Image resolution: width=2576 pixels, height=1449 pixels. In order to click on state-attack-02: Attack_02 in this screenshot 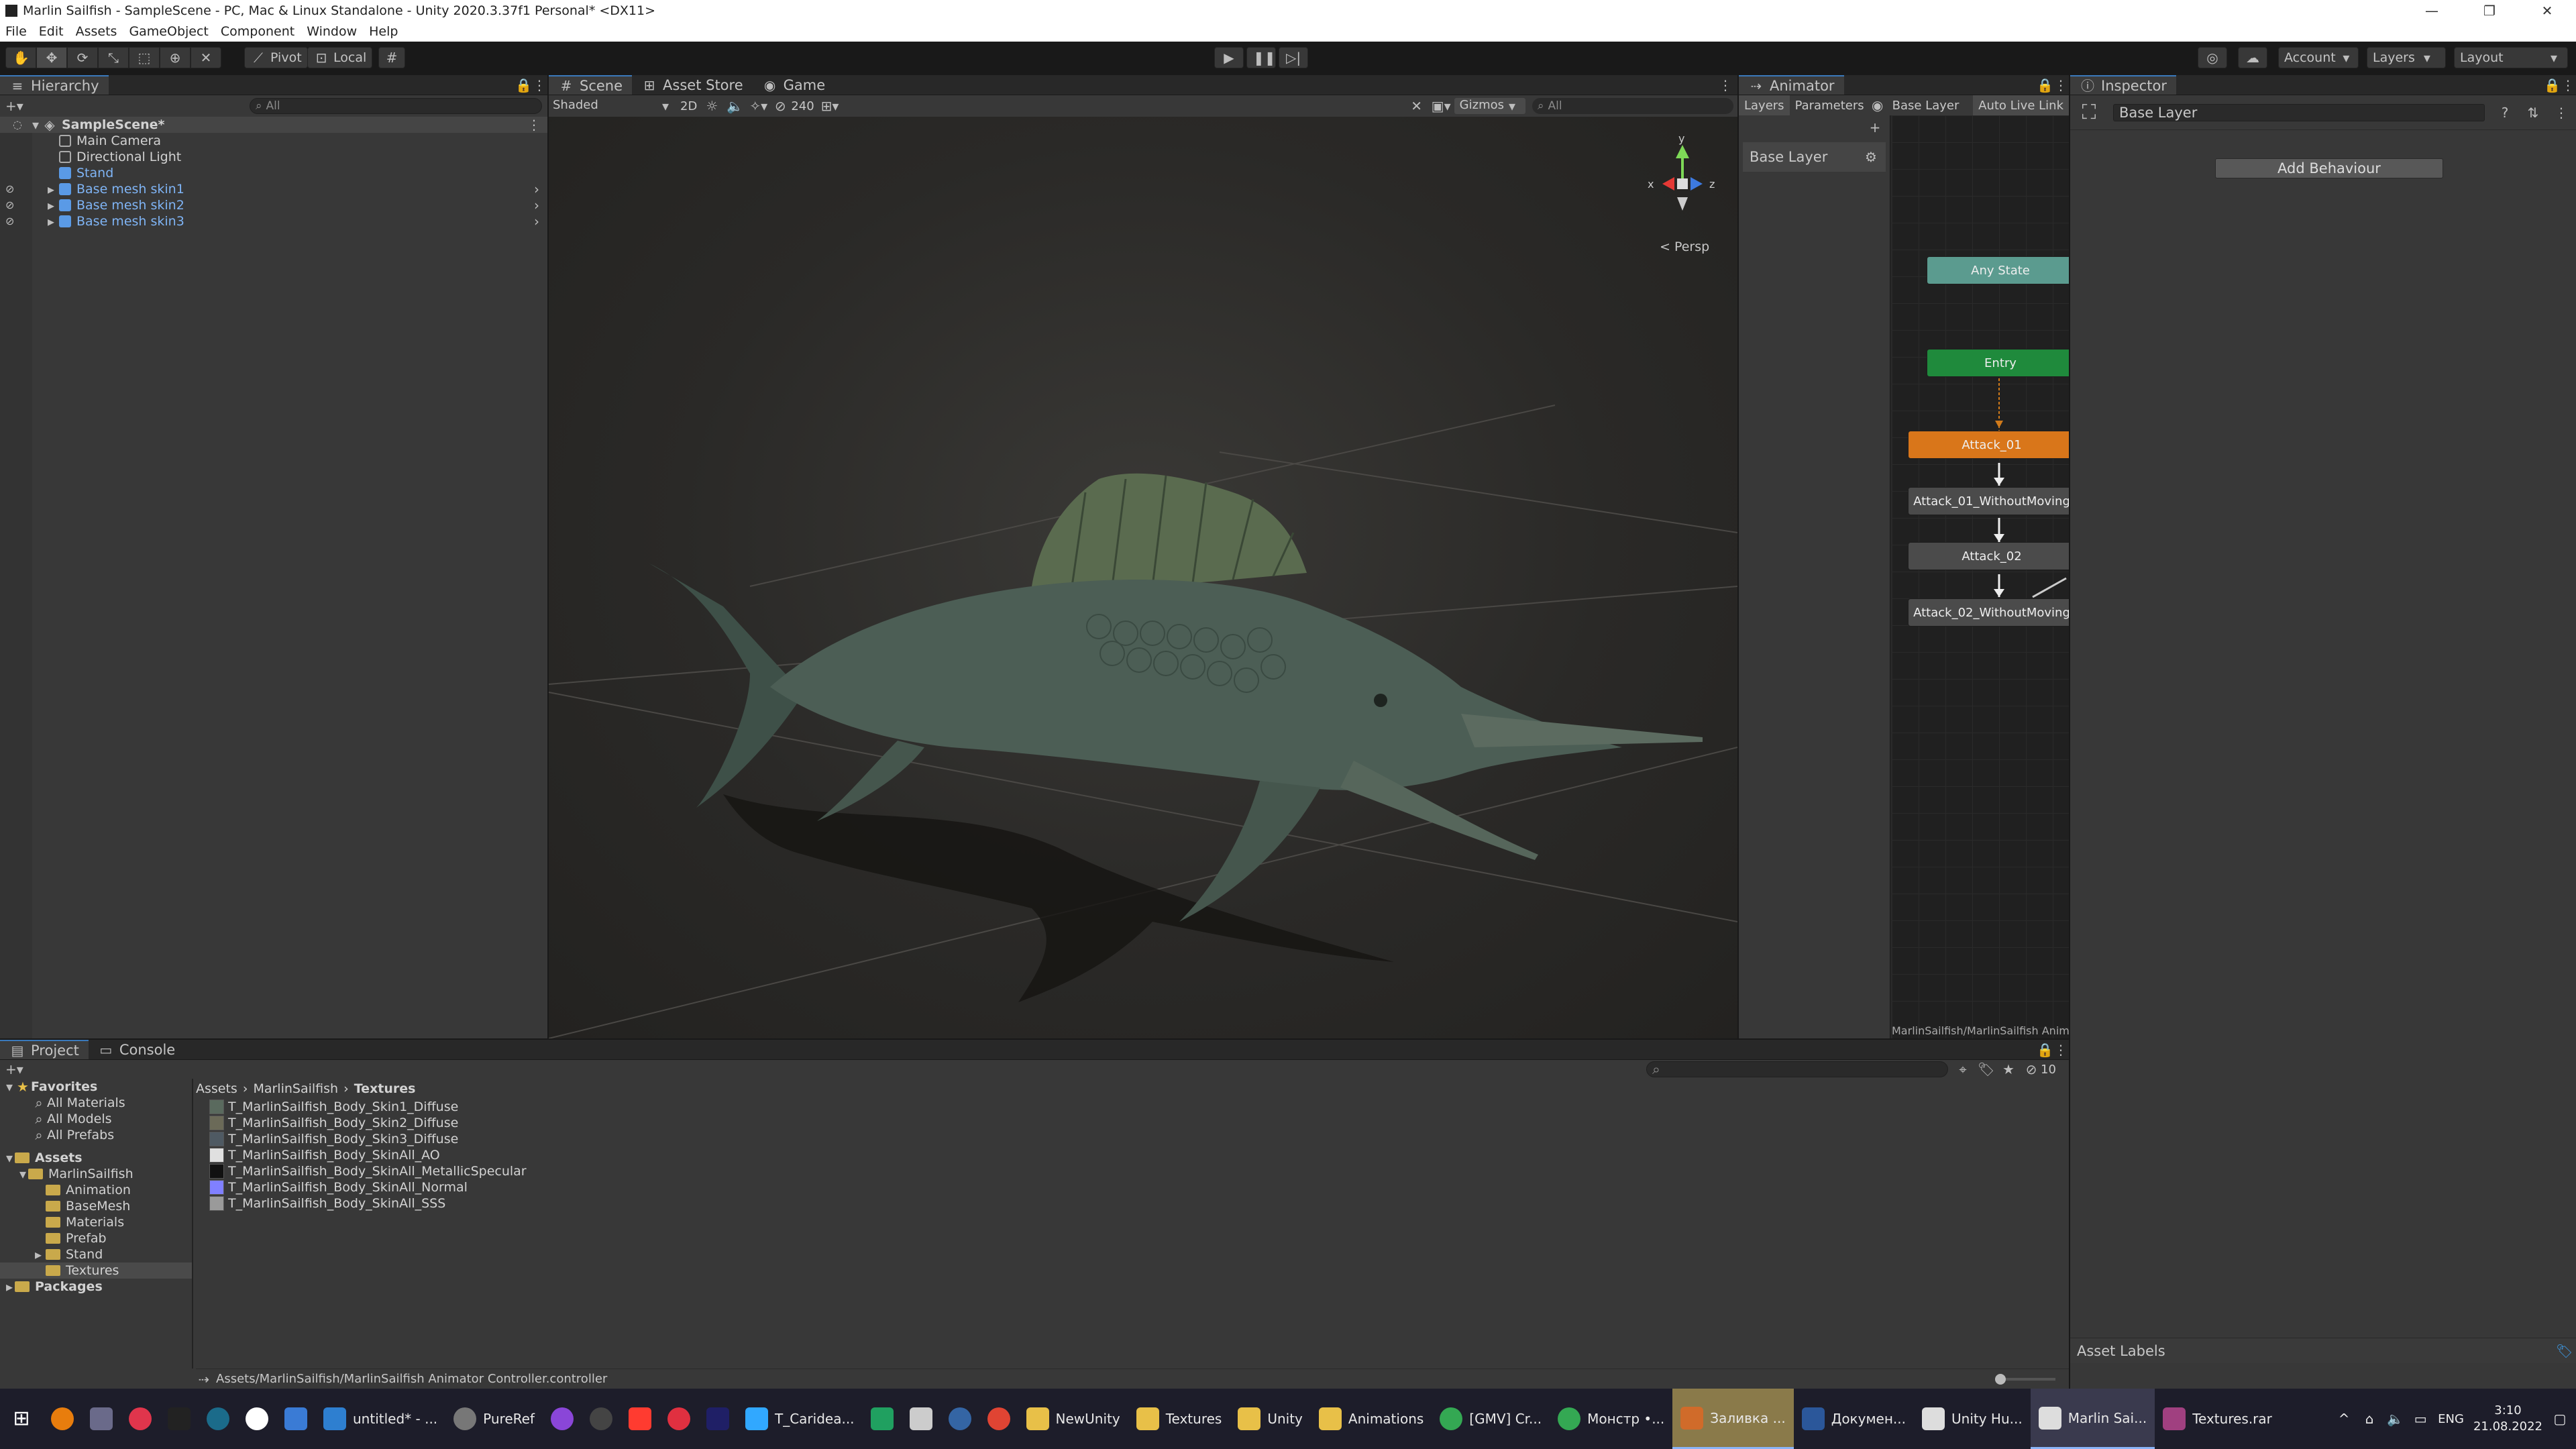, I will do `click(1988, 556)`.